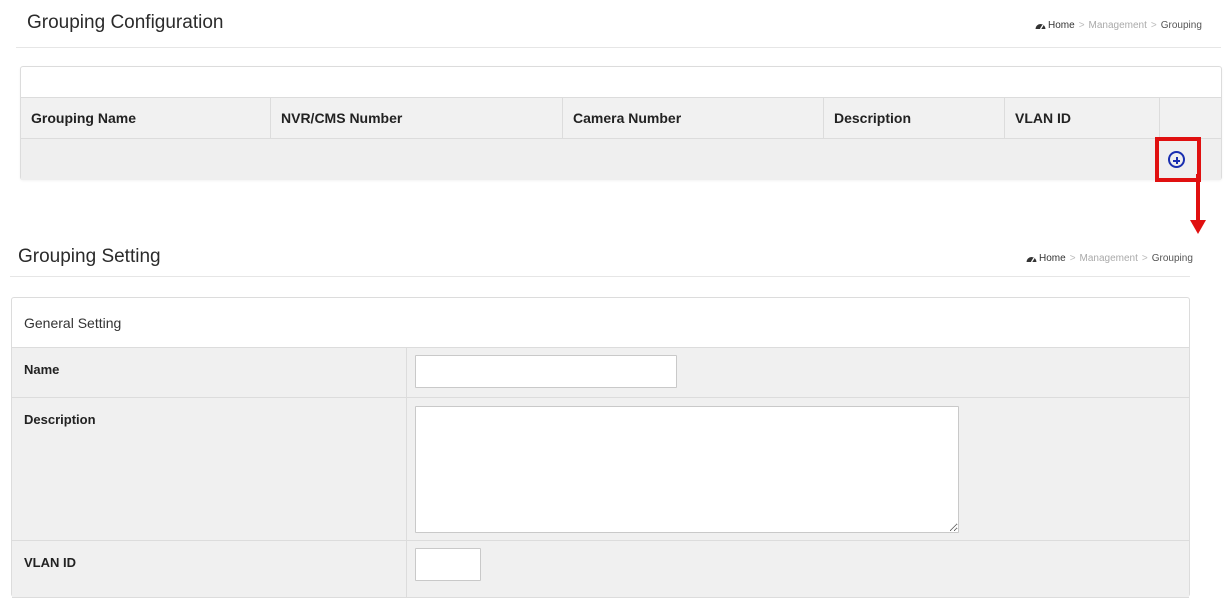 The height and width of the screenshot is (598, 1228). Describe the element at coordinates (546, 371) in the screenshot. I see `name-input` at that location.